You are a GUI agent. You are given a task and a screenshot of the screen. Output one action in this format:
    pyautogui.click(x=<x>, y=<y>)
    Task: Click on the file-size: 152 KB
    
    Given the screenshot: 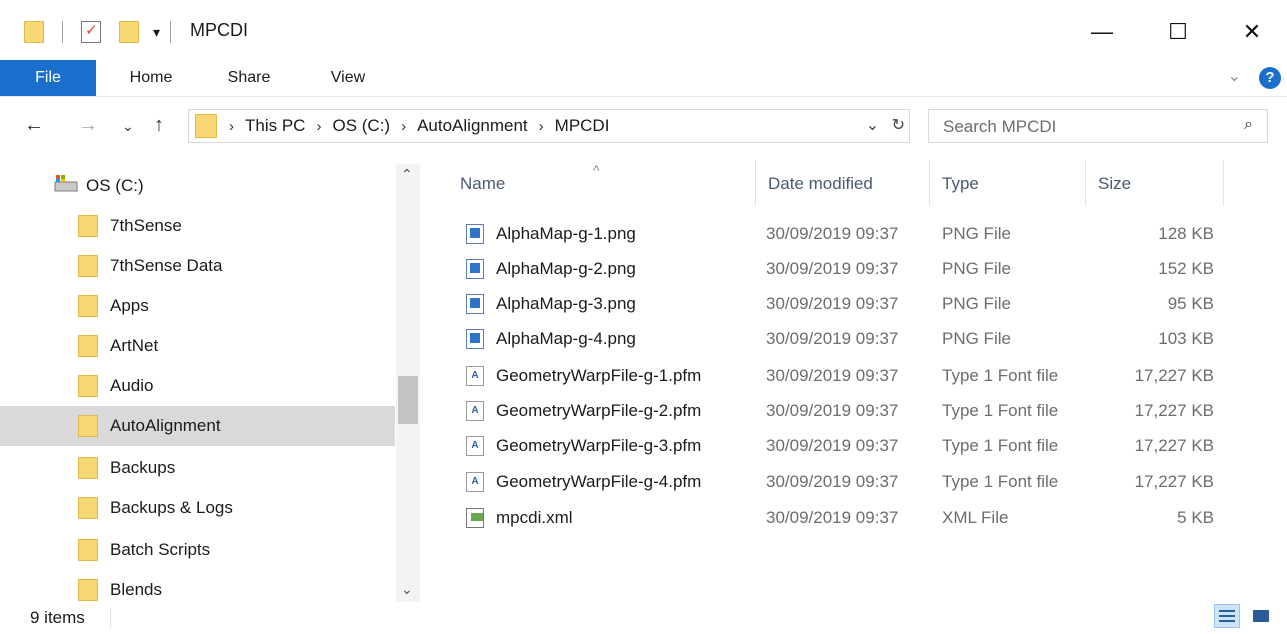 What is the action you would take?
    pyautogui.click(x=1186, y=268)
    